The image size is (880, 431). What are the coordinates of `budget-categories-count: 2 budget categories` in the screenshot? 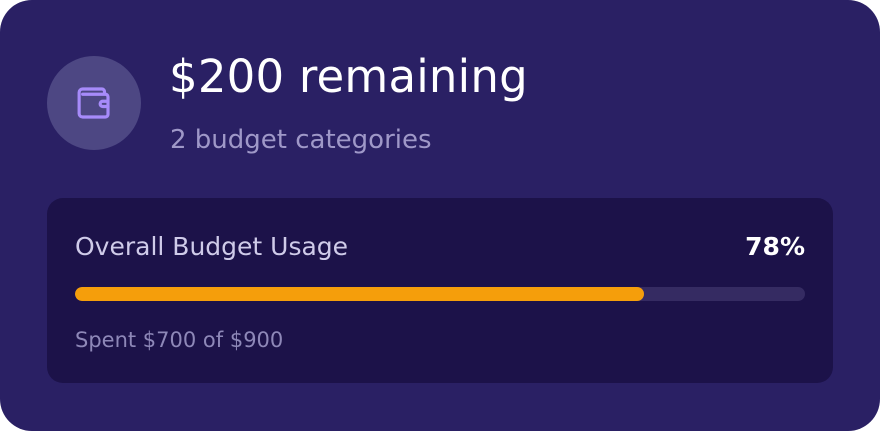 It's located at (301, 140).